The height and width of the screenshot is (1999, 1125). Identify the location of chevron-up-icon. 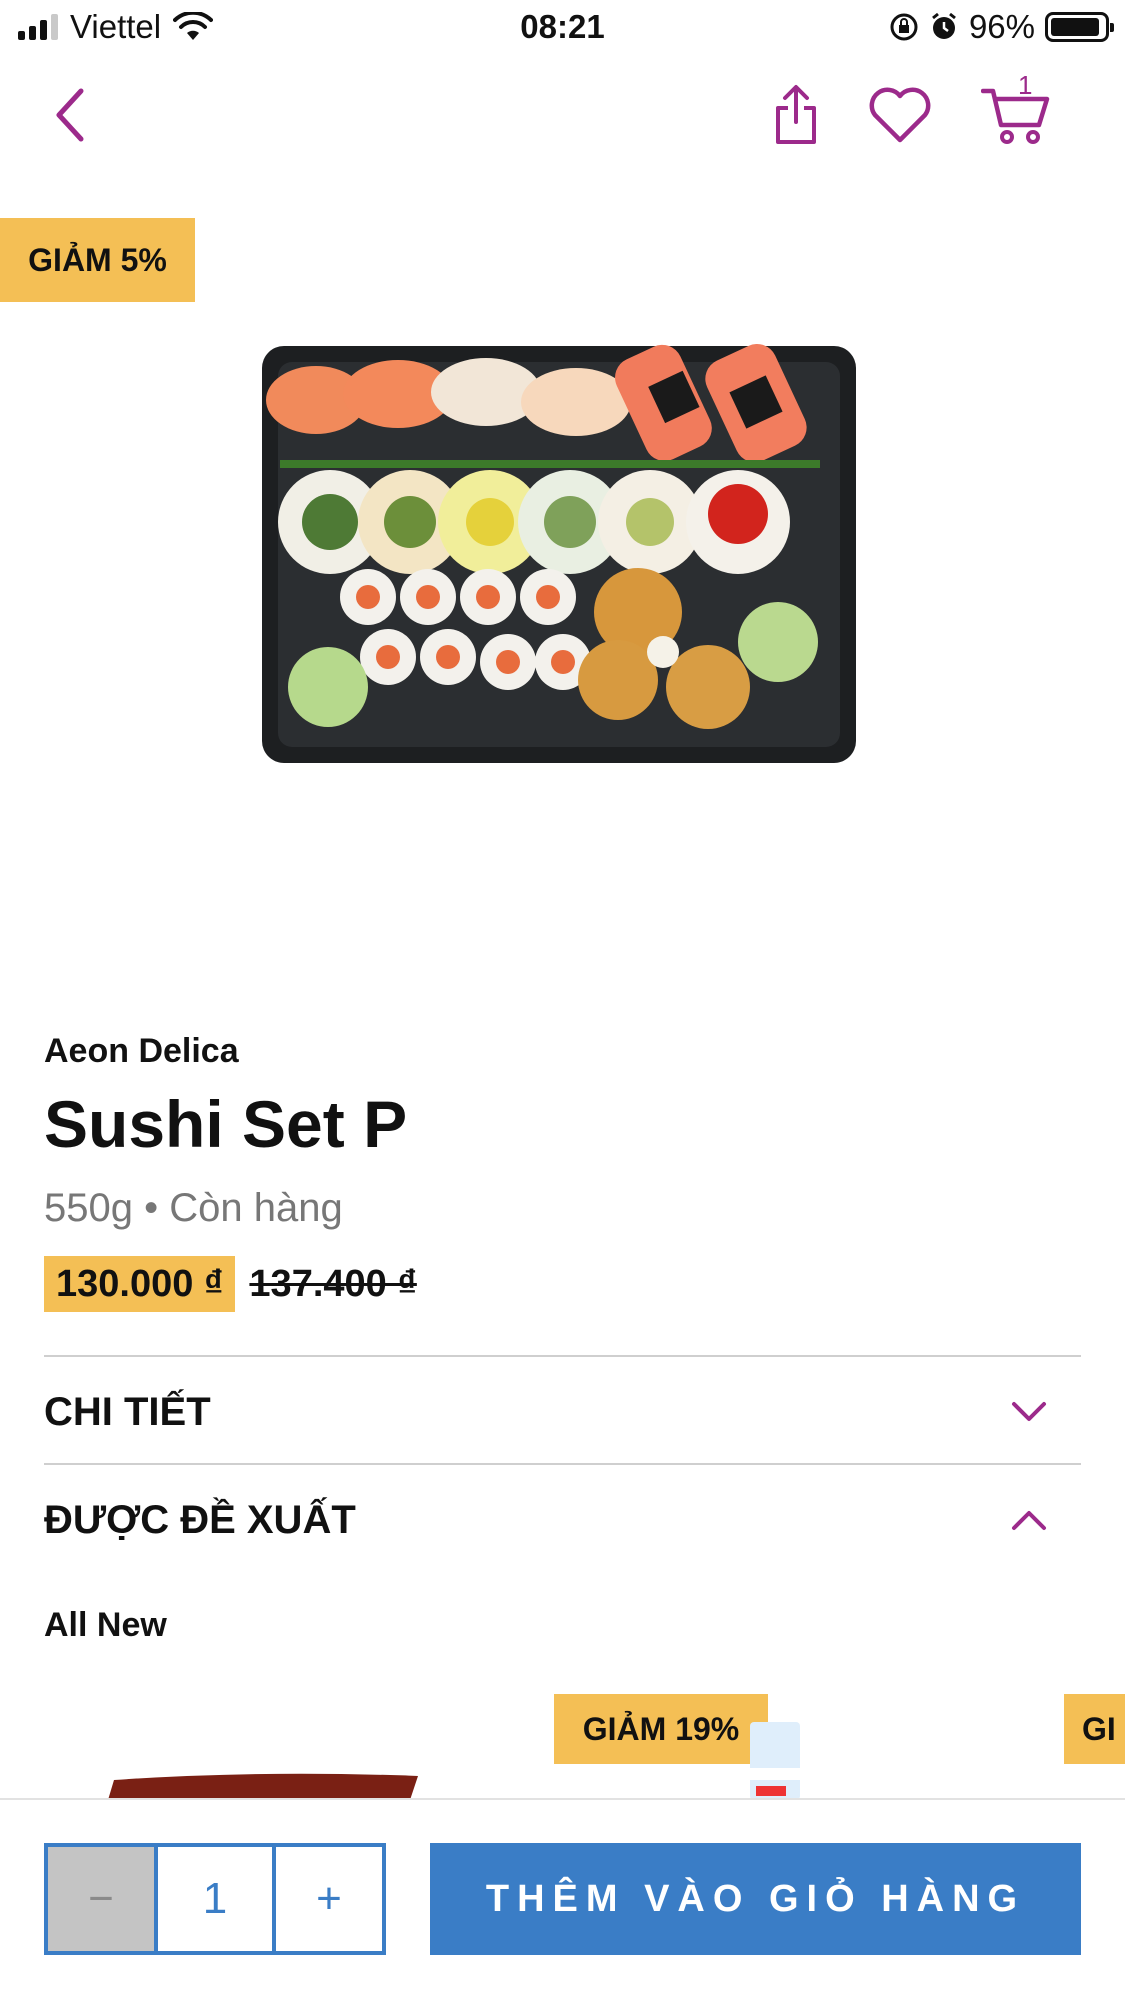
(1029, 1520).